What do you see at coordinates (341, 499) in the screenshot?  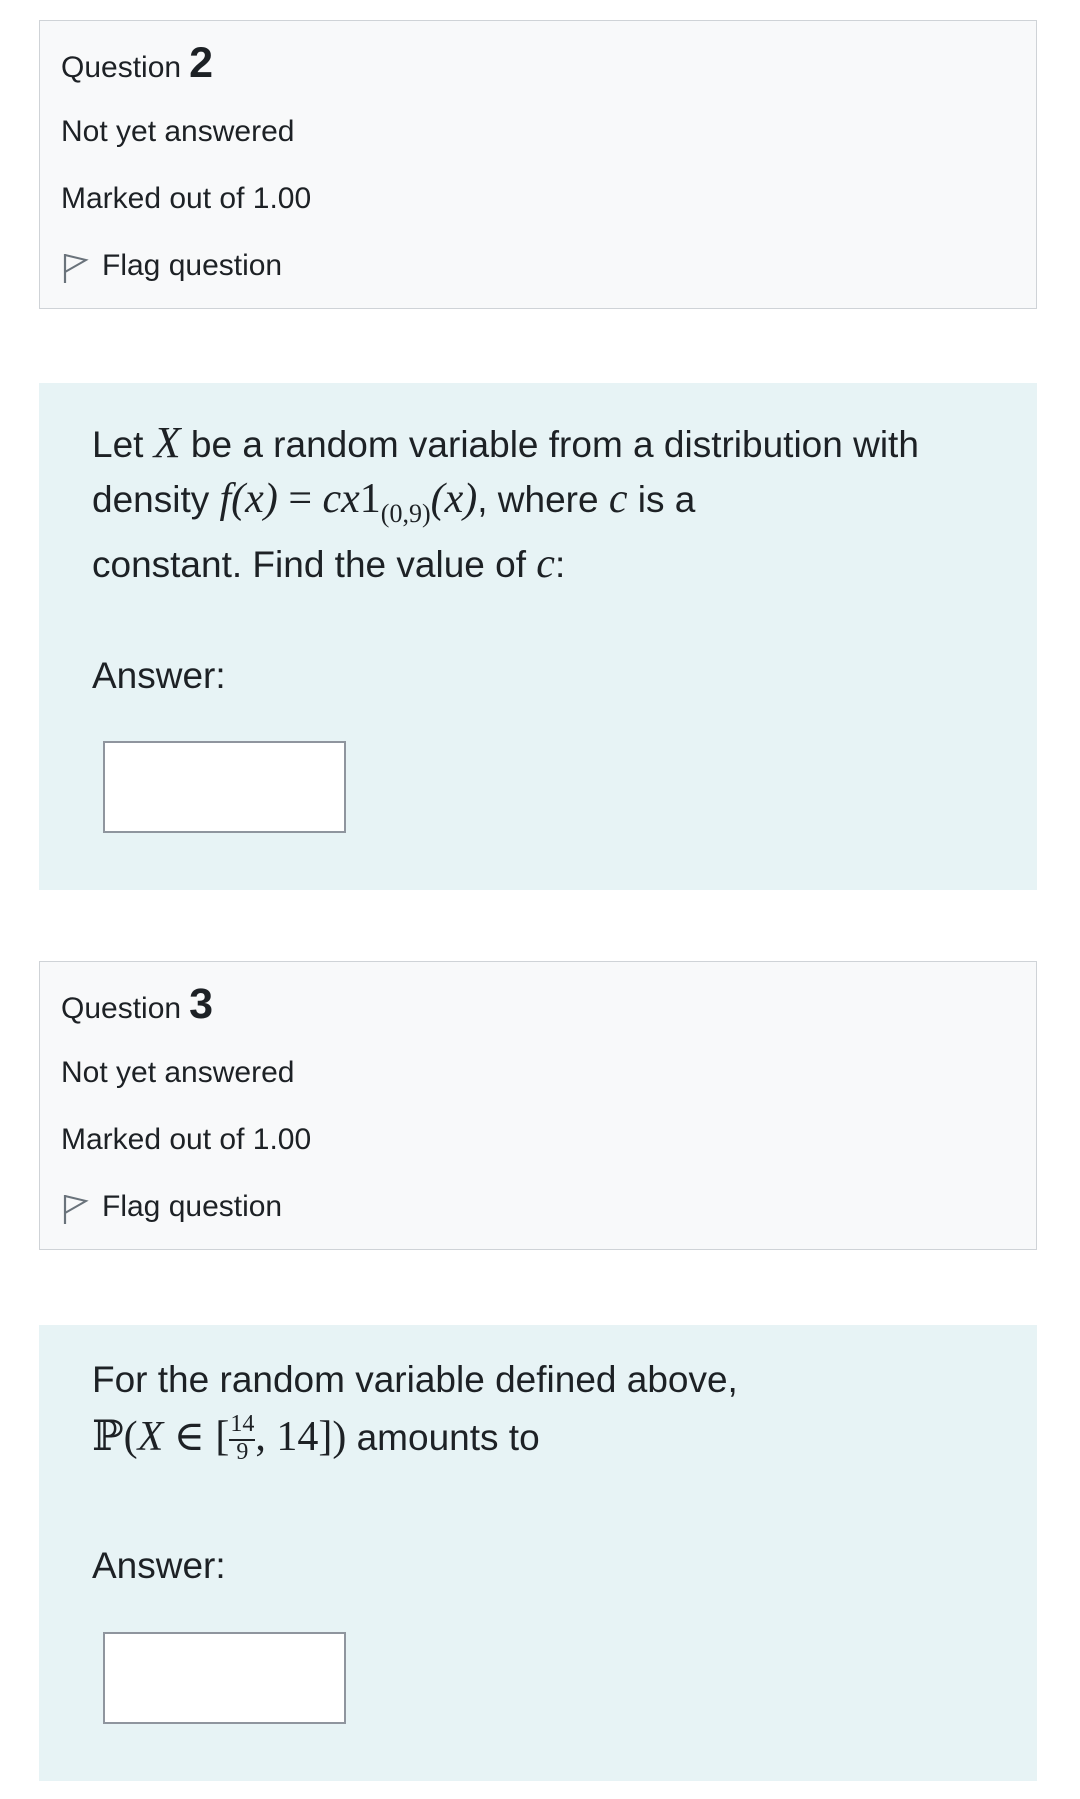 I see `math-expression: cx` at bounding box center [341, 499].